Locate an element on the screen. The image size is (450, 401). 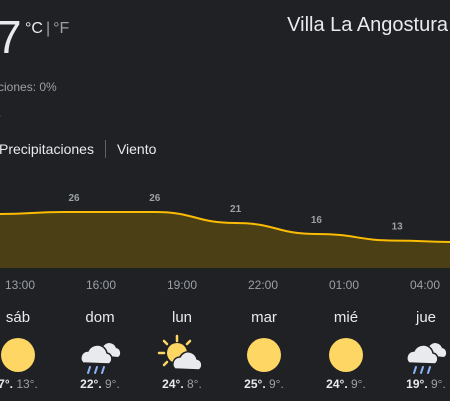
day-name: mar is located at coordinates (264, 317).